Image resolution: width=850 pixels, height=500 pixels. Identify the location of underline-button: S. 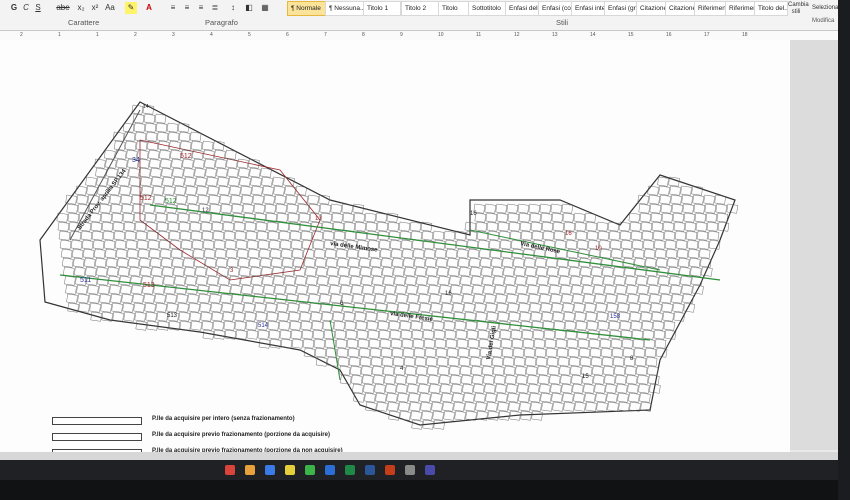
(38, 8).